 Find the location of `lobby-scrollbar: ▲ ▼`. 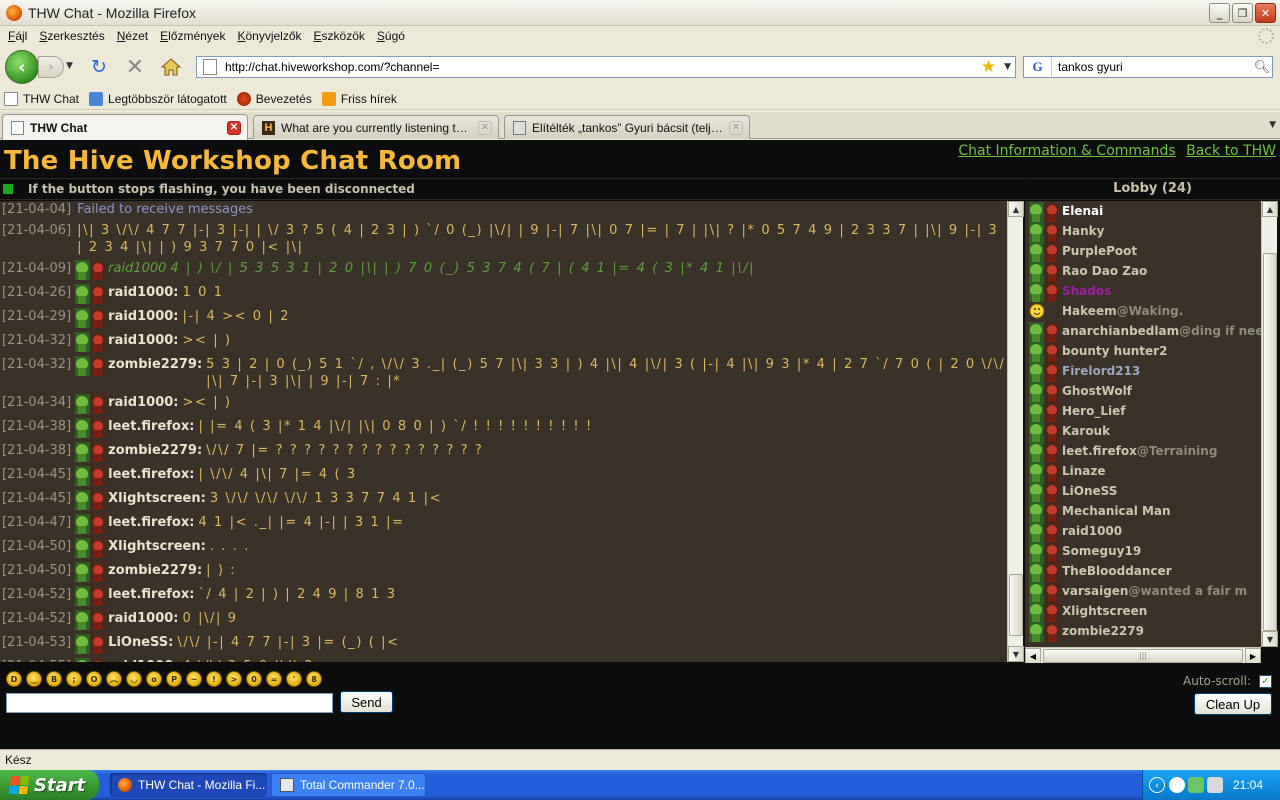

lobby-scrollbar: ▲ ▼ is located at coordinates (1269, 424).